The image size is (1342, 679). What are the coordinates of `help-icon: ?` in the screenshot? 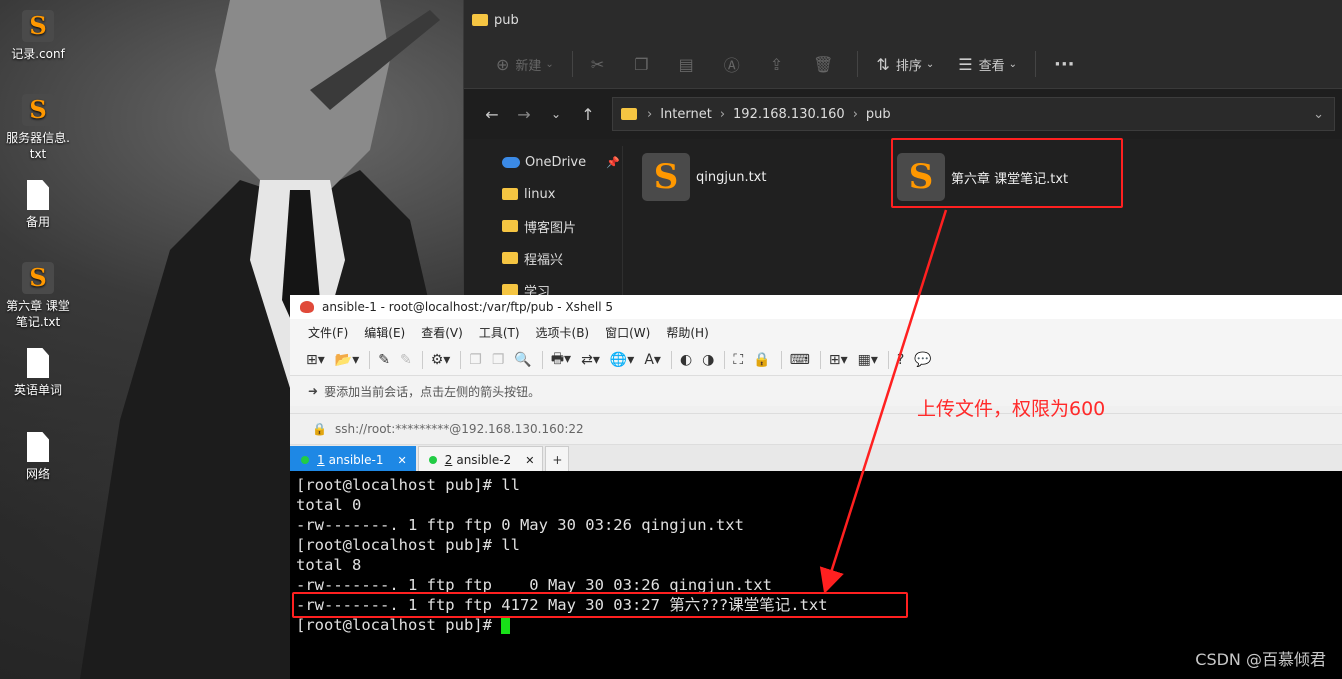 It's located at (900, 360).